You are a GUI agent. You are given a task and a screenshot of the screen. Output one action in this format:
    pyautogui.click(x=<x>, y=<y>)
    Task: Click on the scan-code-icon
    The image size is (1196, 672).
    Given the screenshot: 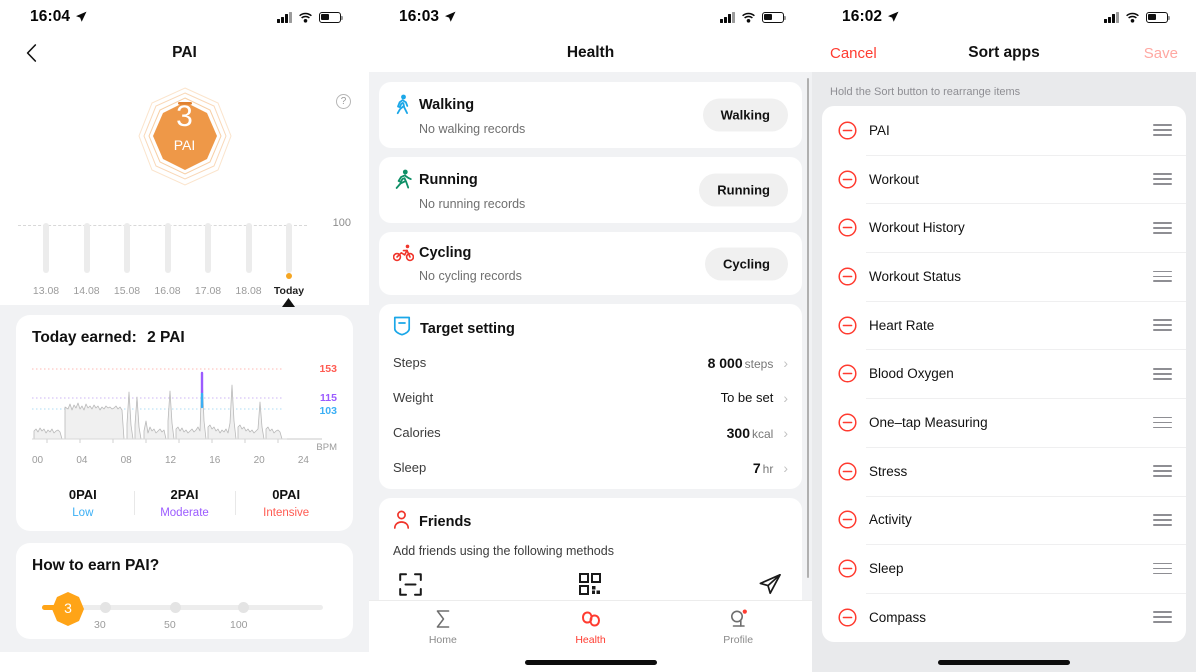 What is the action you would take?
    pyautogui.click(x=410, y=586)
    